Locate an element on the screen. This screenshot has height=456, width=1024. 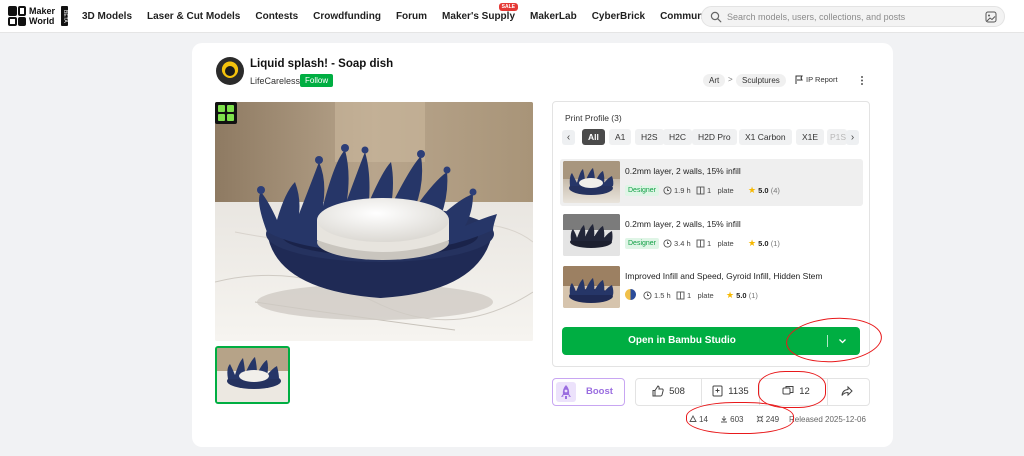
profile-thumbnail is located at coordinates (591, 287).